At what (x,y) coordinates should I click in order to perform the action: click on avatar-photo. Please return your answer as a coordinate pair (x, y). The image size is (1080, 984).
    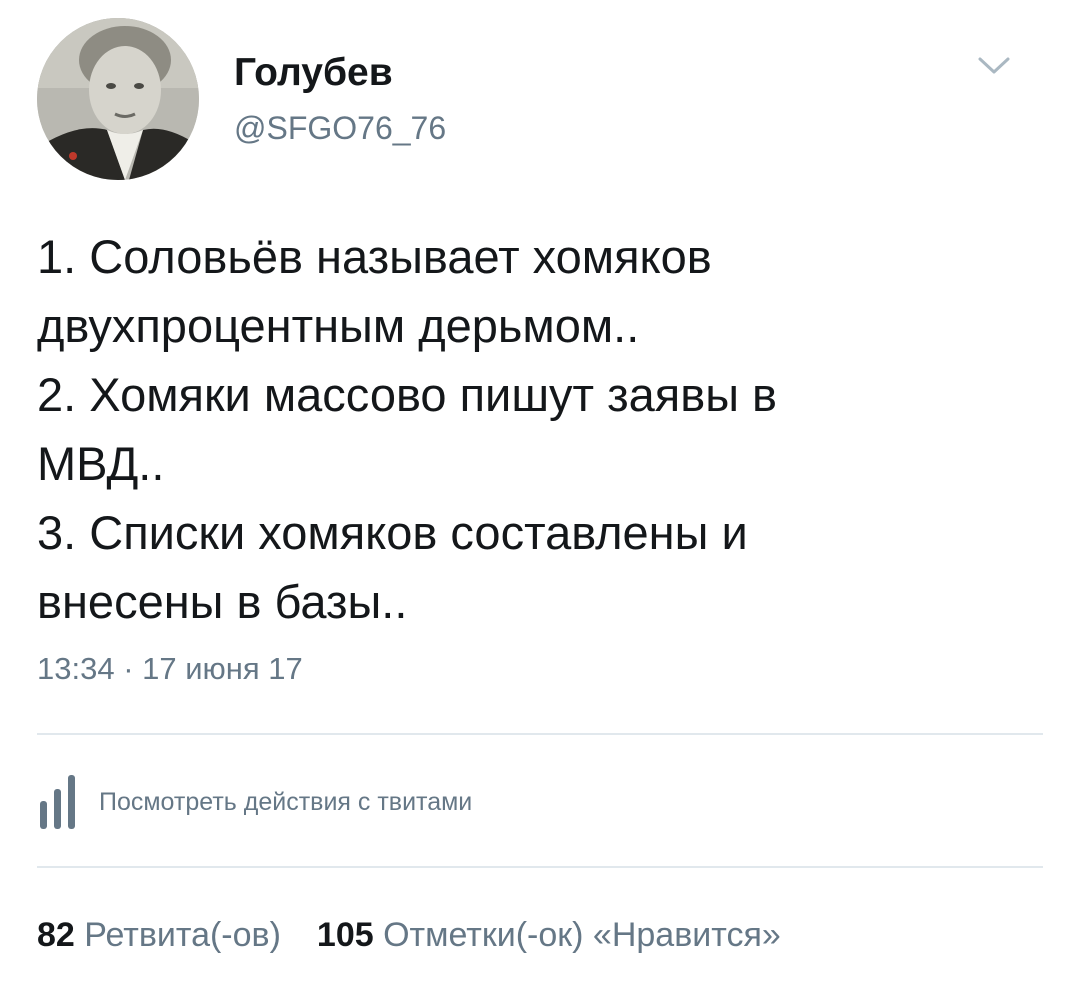
    Looking at the image, I should click on (118, 99).